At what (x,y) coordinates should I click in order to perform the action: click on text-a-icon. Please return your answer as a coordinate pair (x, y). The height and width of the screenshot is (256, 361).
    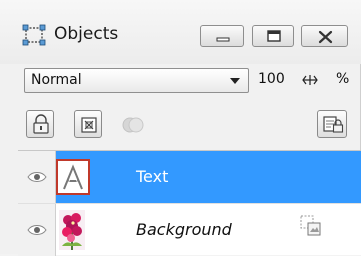
    Looking at the image, I should click on (73, 177).